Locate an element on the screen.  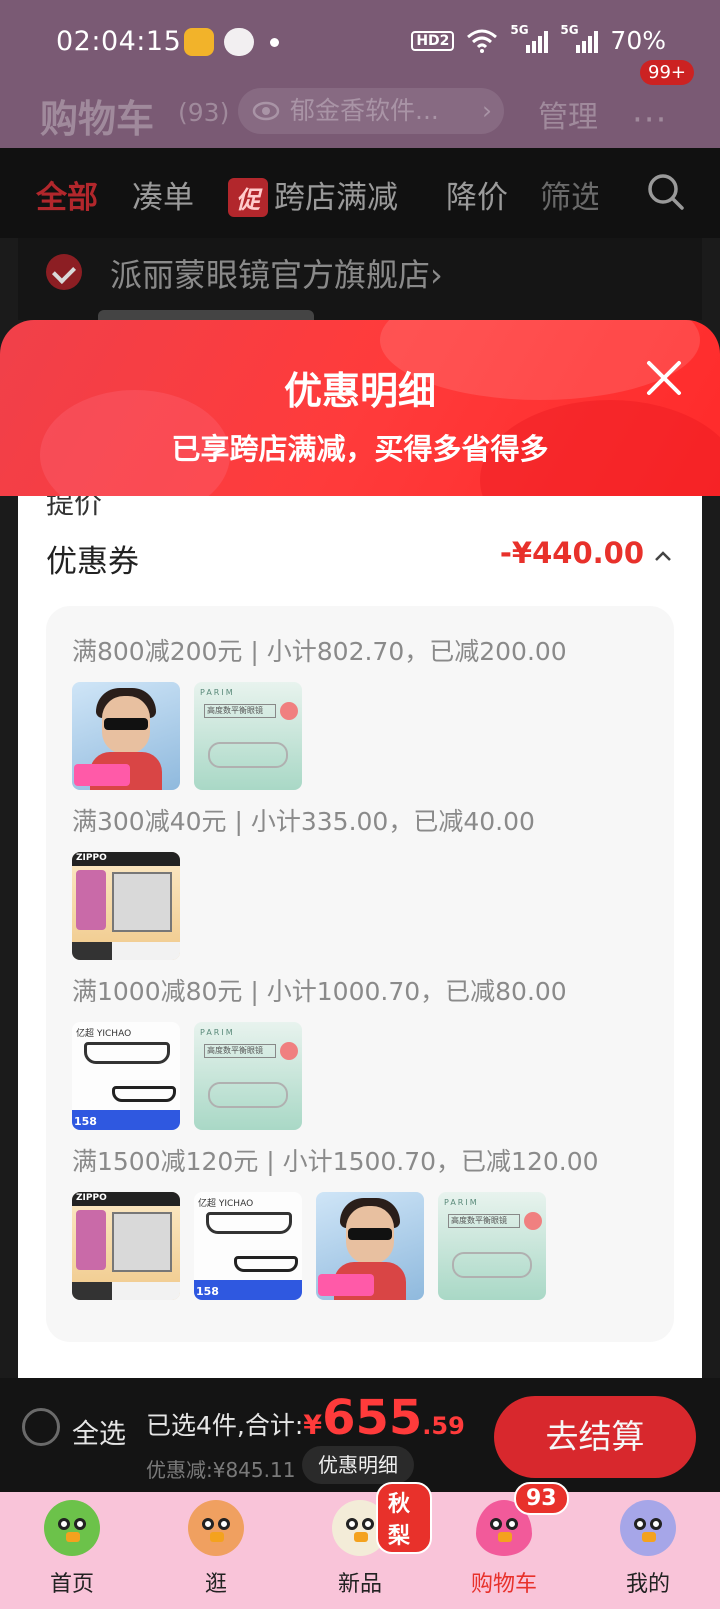
cart-count-badge: 93 is located at coordinates (541, 1498).